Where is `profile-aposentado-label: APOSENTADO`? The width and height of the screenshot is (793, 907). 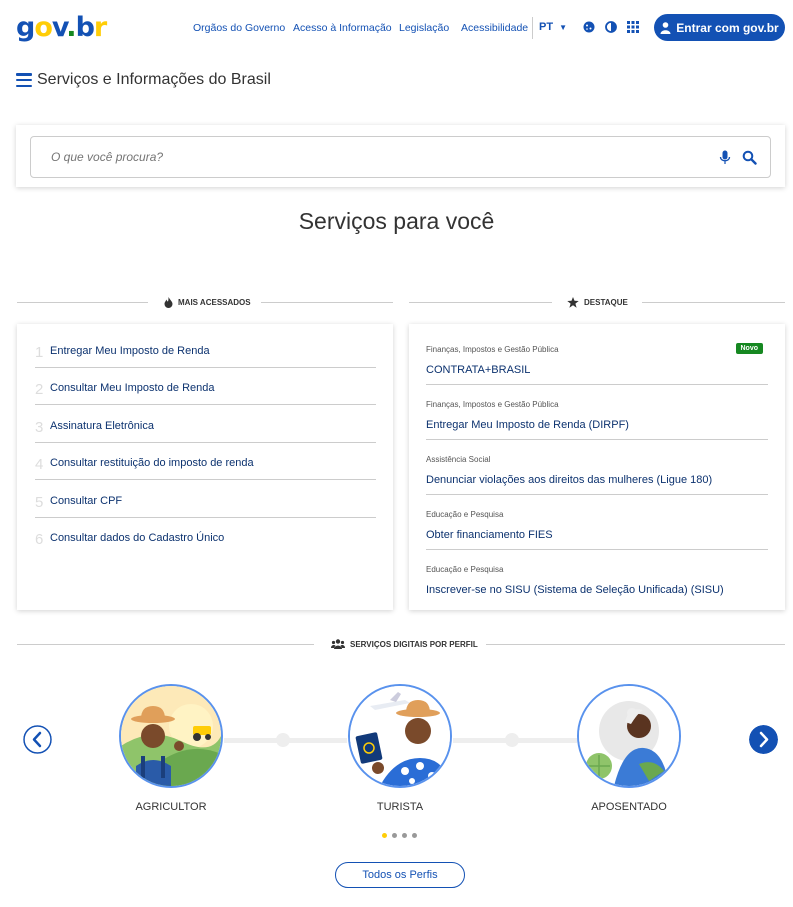 profile-aposentado-label: APOSENTADO is located at coordinates (629, 807).